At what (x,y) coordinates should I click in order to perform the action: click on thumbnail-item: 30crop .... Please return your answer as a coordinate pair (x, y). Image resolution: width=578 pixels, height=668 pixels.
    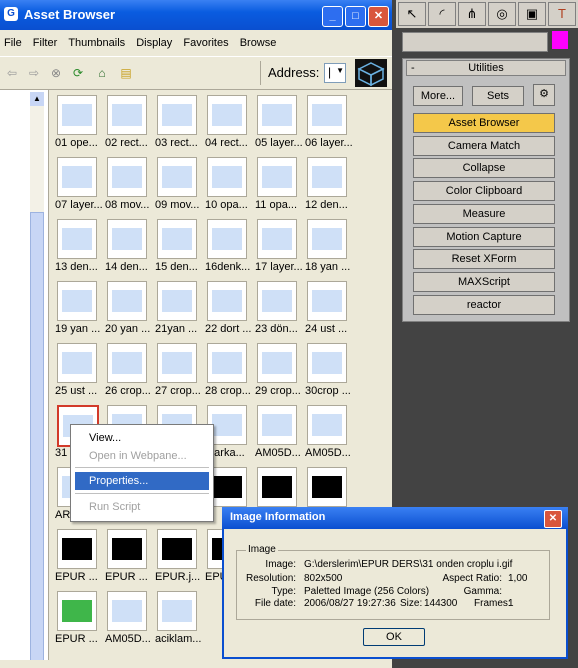
    Looking at the image, I should click on (330, 374).